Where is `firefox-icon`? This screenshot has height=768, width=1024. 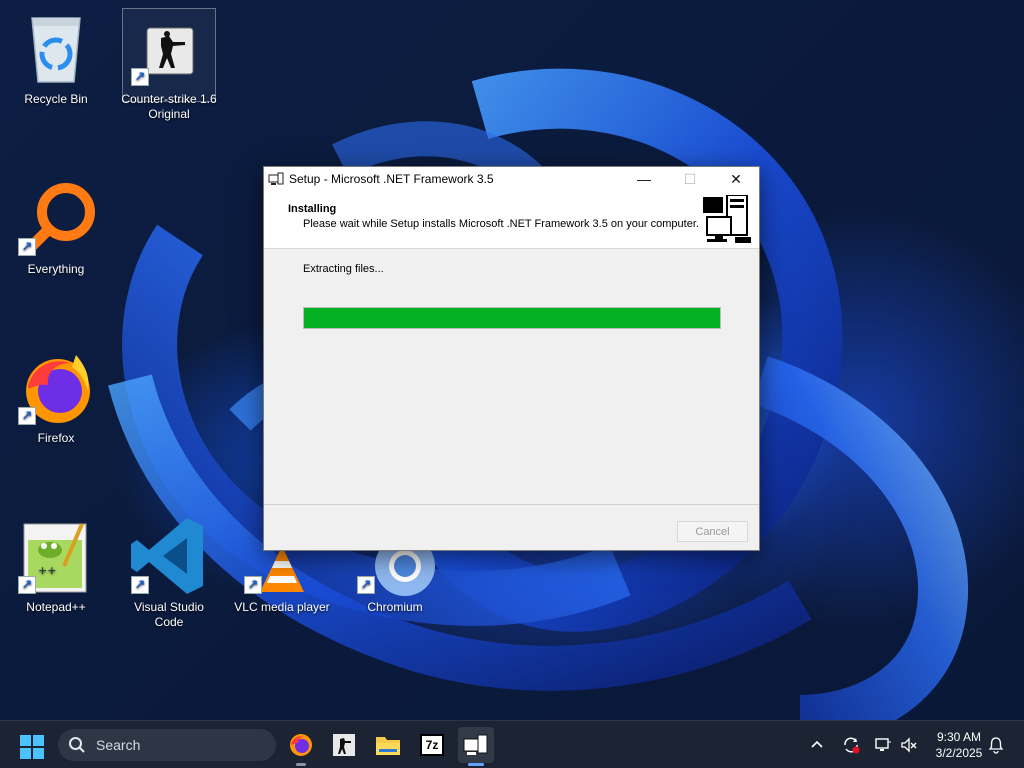
firefox-icon is located at coordinates (301, 745).